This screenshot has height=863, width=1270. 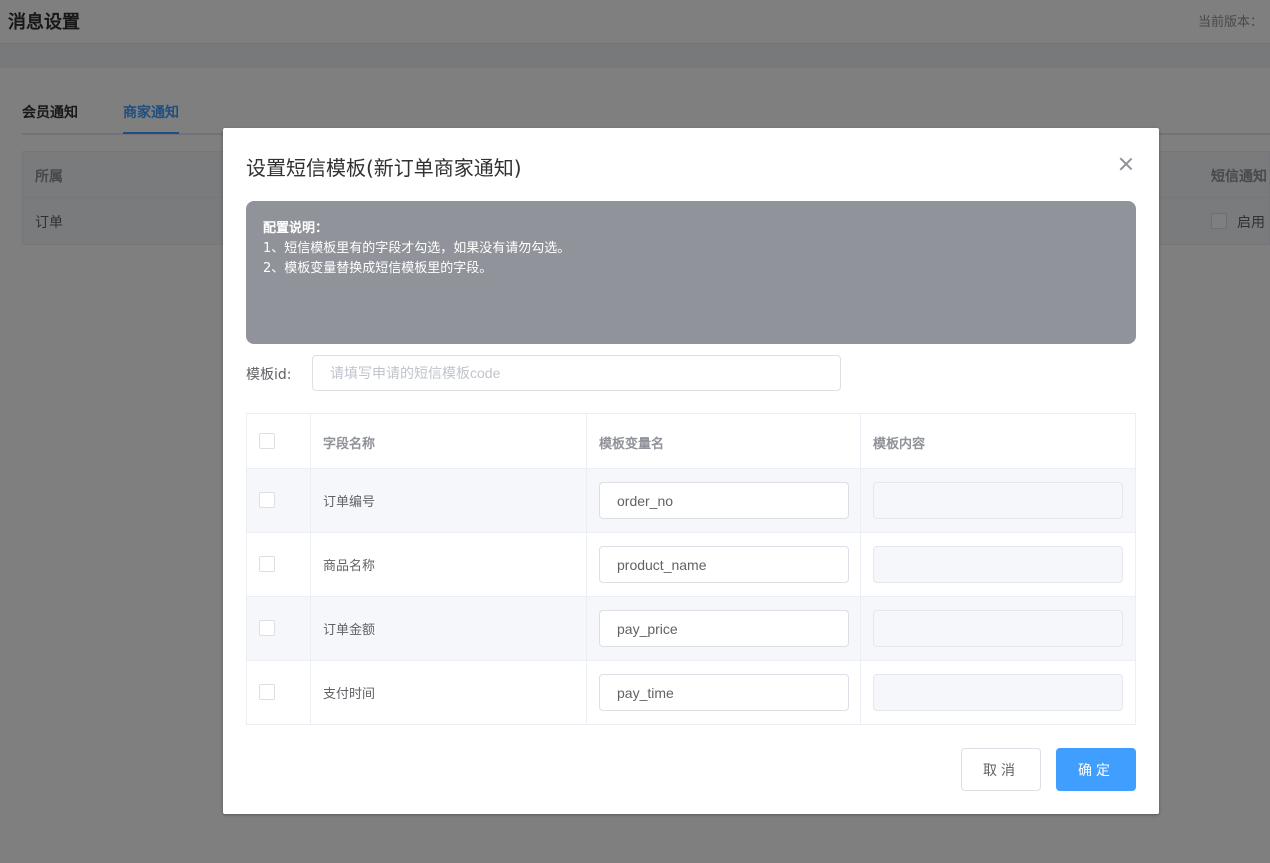 What do you see at coordinates (296, 228) in the screenshot?
I see `notice-title: 配置说明：` at bounding box center [296, 228].